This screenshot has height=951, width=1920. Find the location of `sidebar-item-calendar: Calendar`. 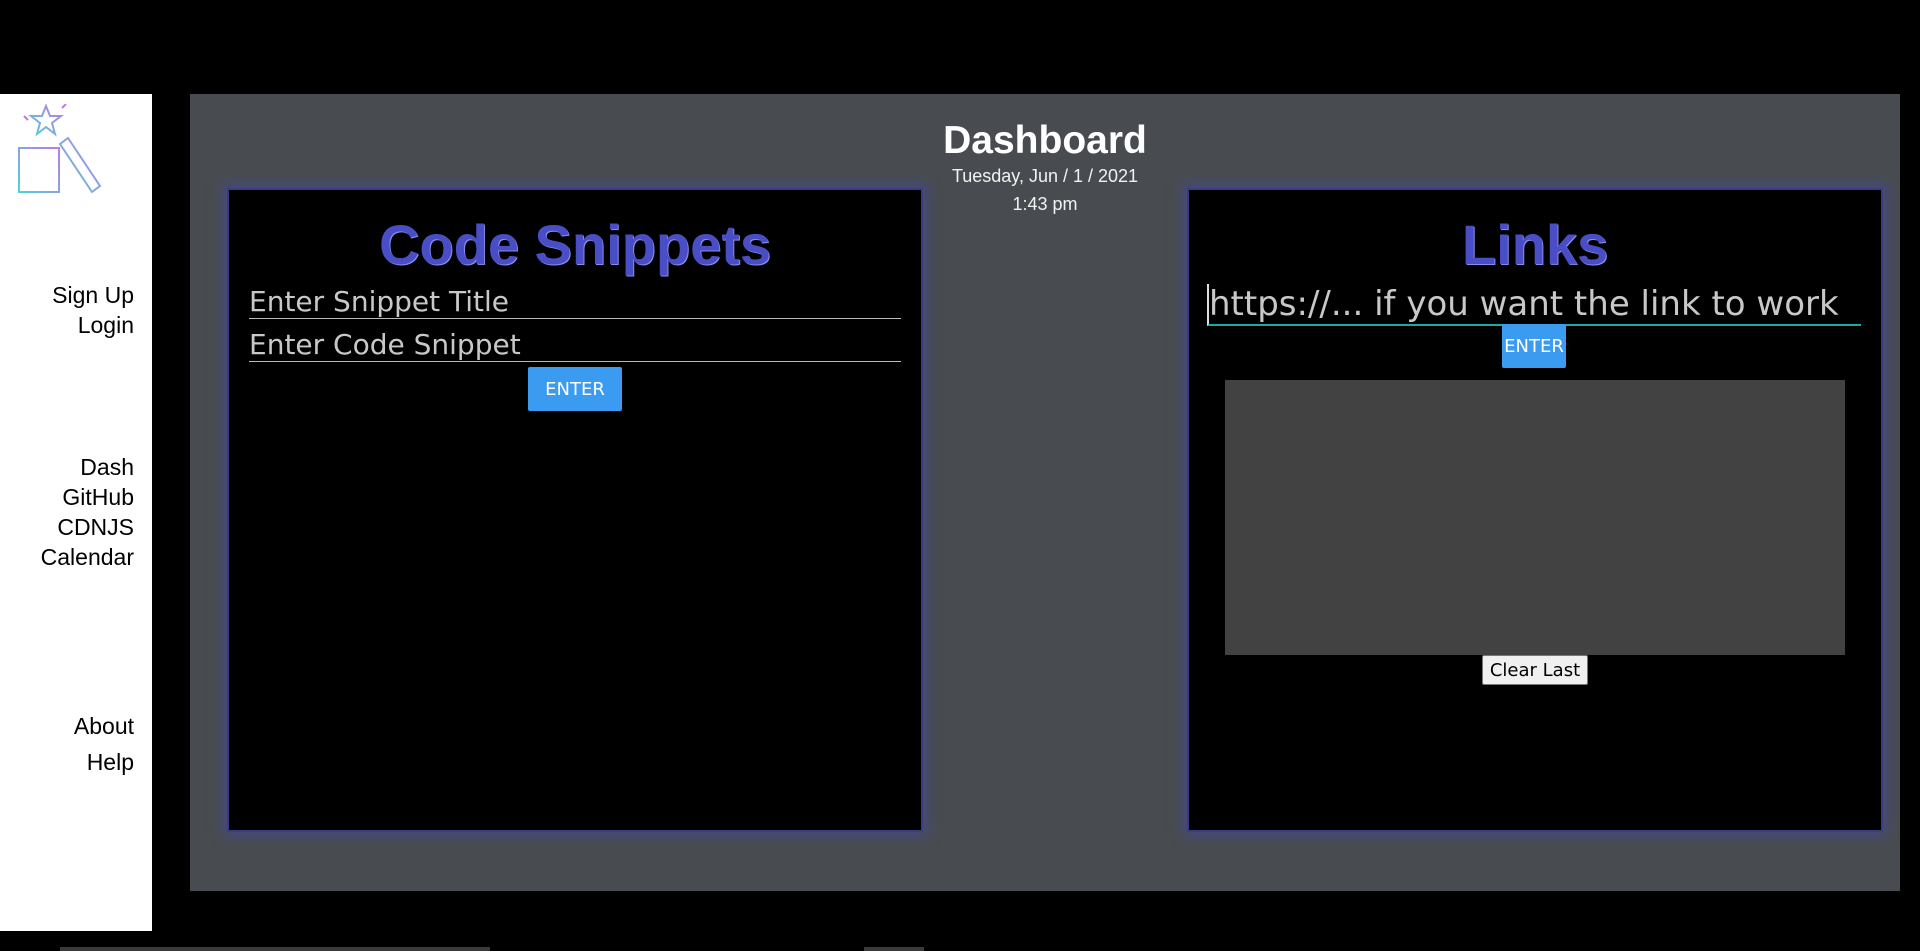

sidebar-item-calendar: Calendar is located at coordinates (87, 557).